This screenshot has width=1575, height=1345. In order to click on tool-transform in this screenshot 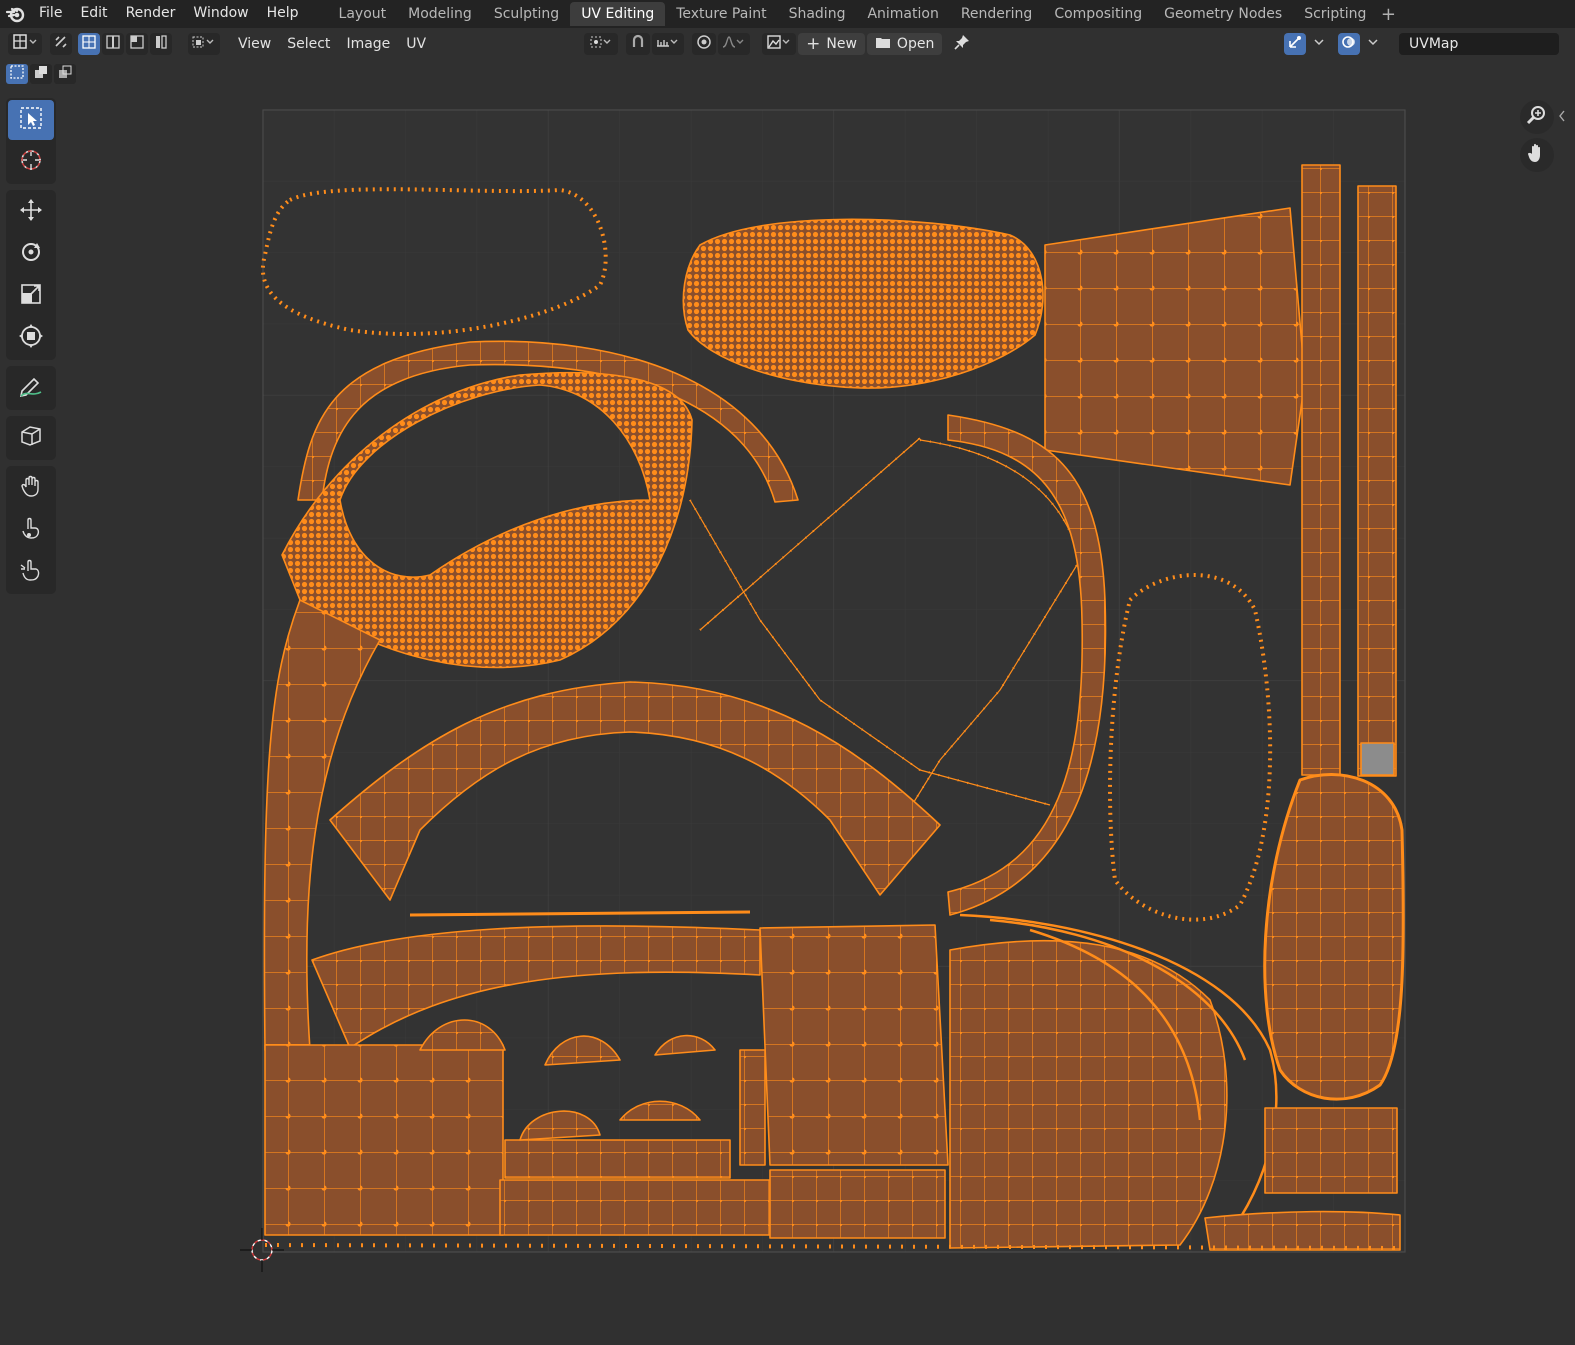, I will do `click(31, 338)`.